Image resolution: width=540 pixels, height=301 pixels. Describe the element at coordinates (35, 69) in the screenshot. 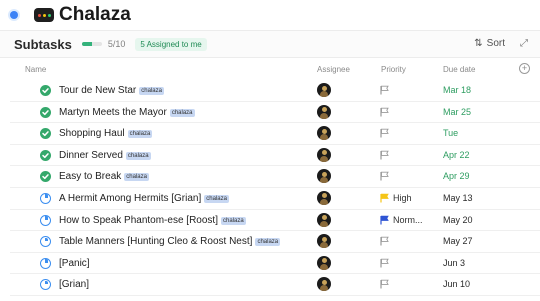

I see `column-name: Name` at that location.